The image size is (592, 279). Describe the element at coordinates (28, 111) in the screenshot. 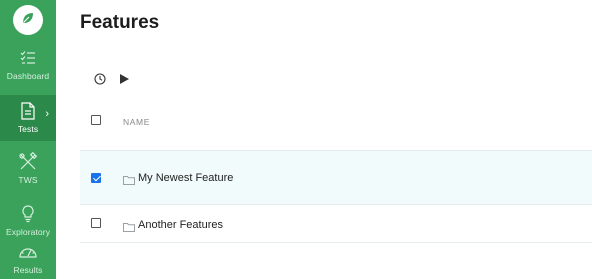

I see `document-icon` at that location.